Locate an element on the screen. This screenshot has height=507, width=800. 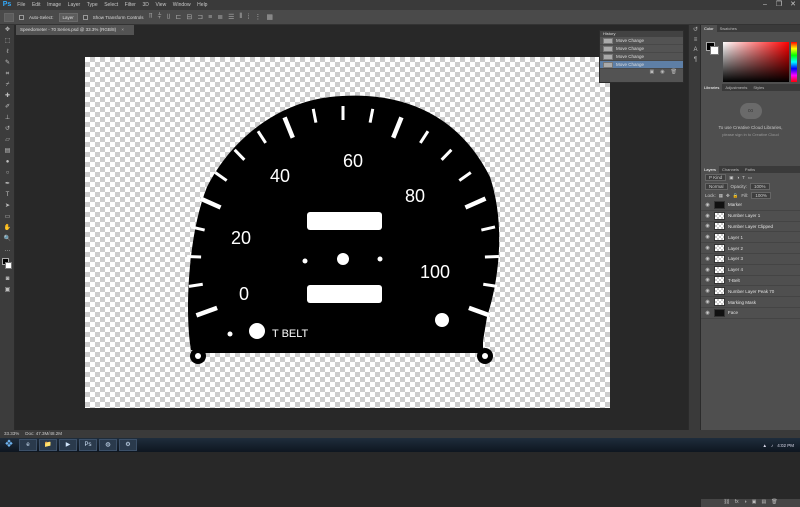
move-tool-preset-icon is located at coordinates (9, 17).